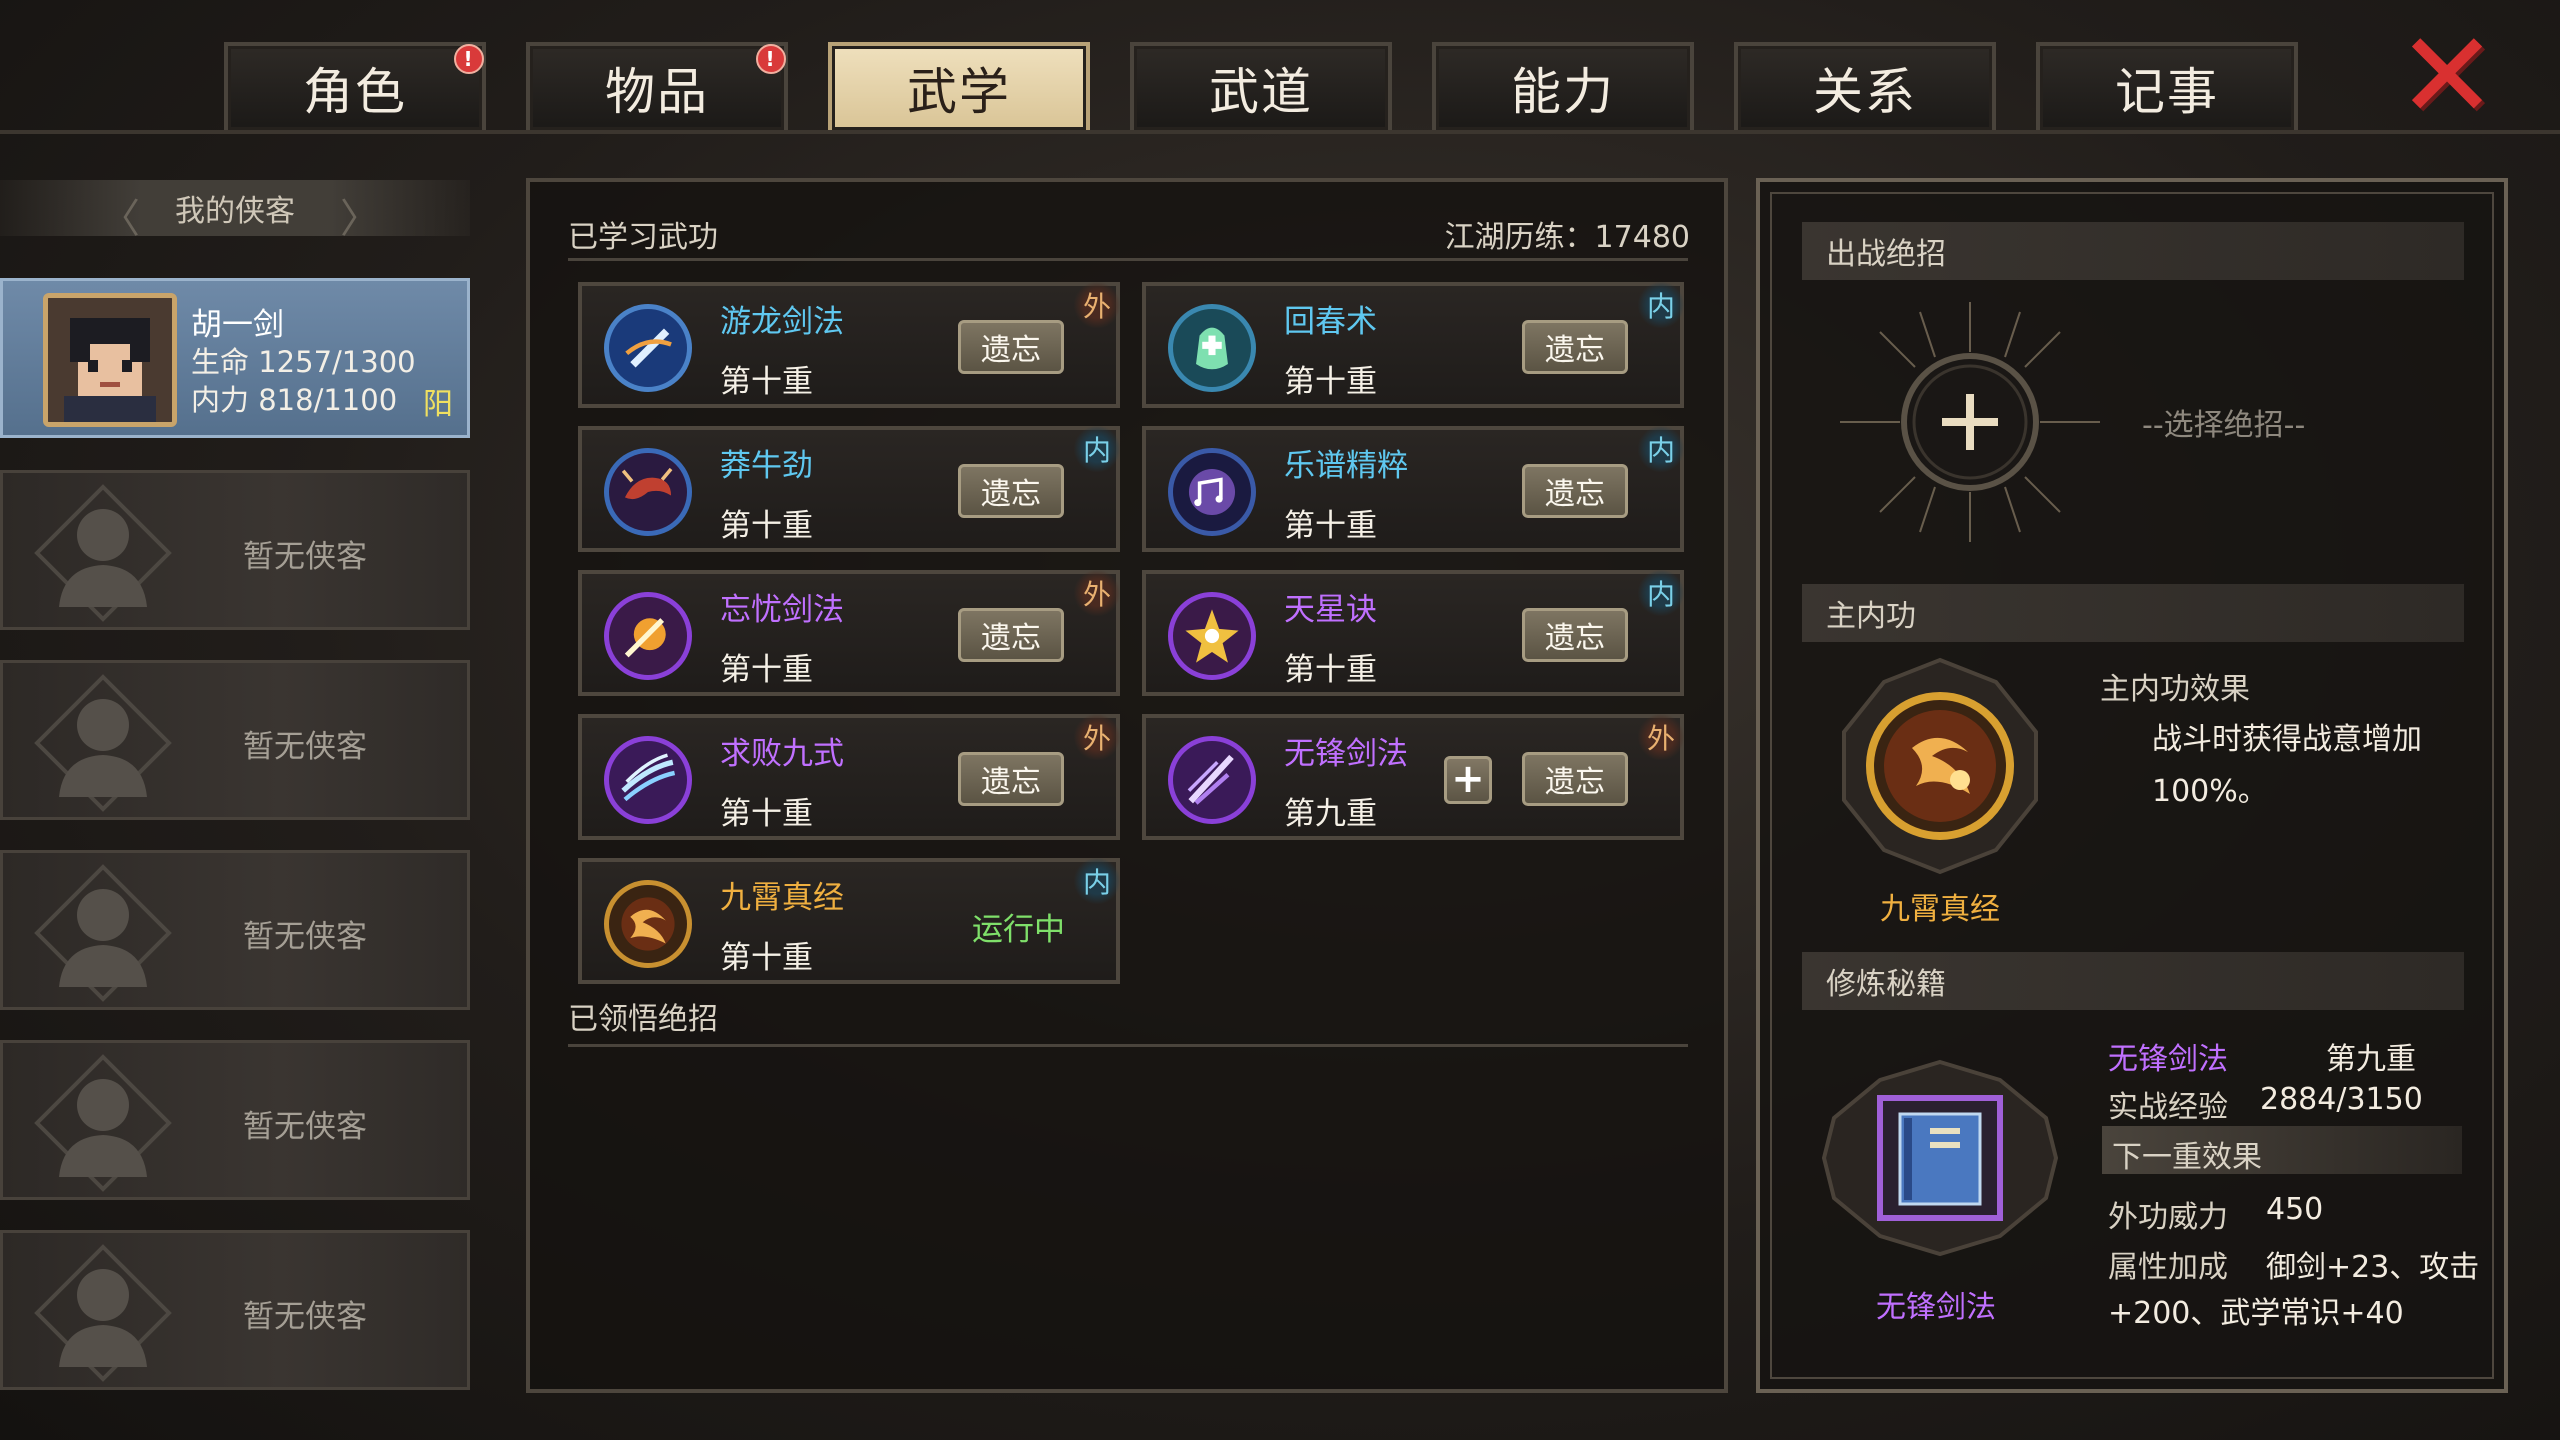 This screenshot has height=1440, width=2560. I want to click on add-button: +, so click(1468, 780).